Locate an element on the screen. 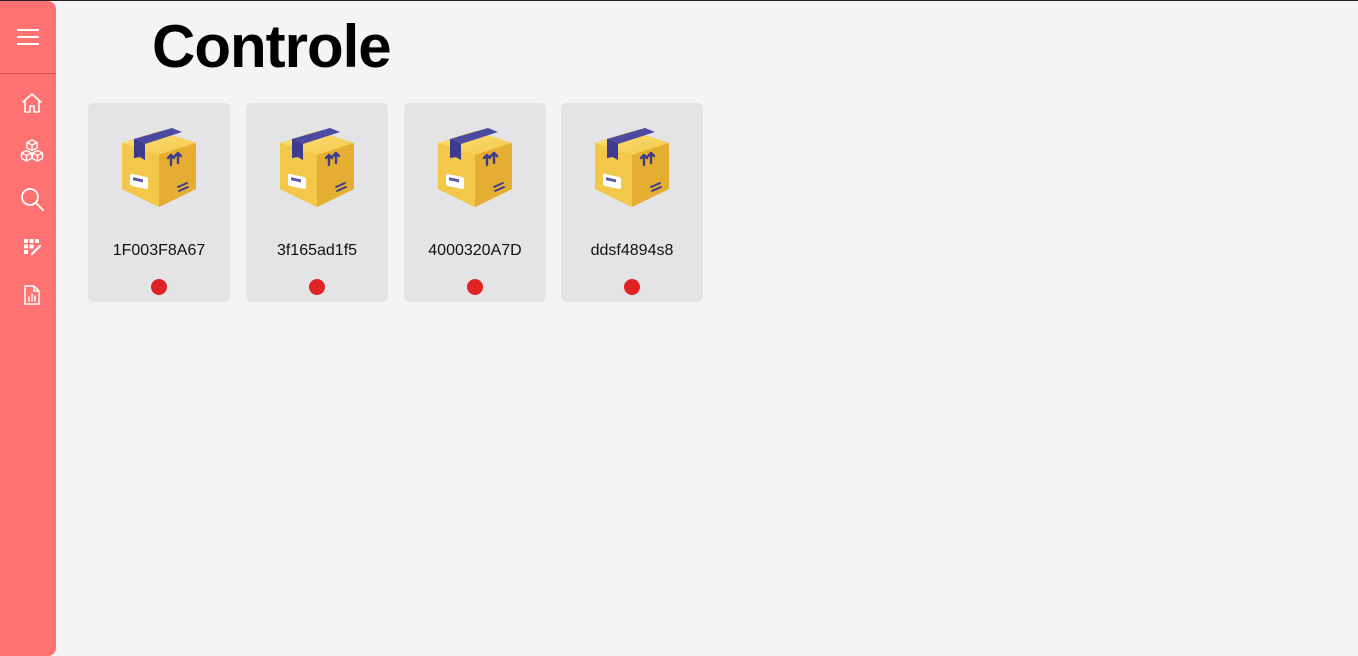 Image resolution: width=1358 pixels, height=656 pixels. device-id: 1F003F8A67 is located at coordinates (159, 250).